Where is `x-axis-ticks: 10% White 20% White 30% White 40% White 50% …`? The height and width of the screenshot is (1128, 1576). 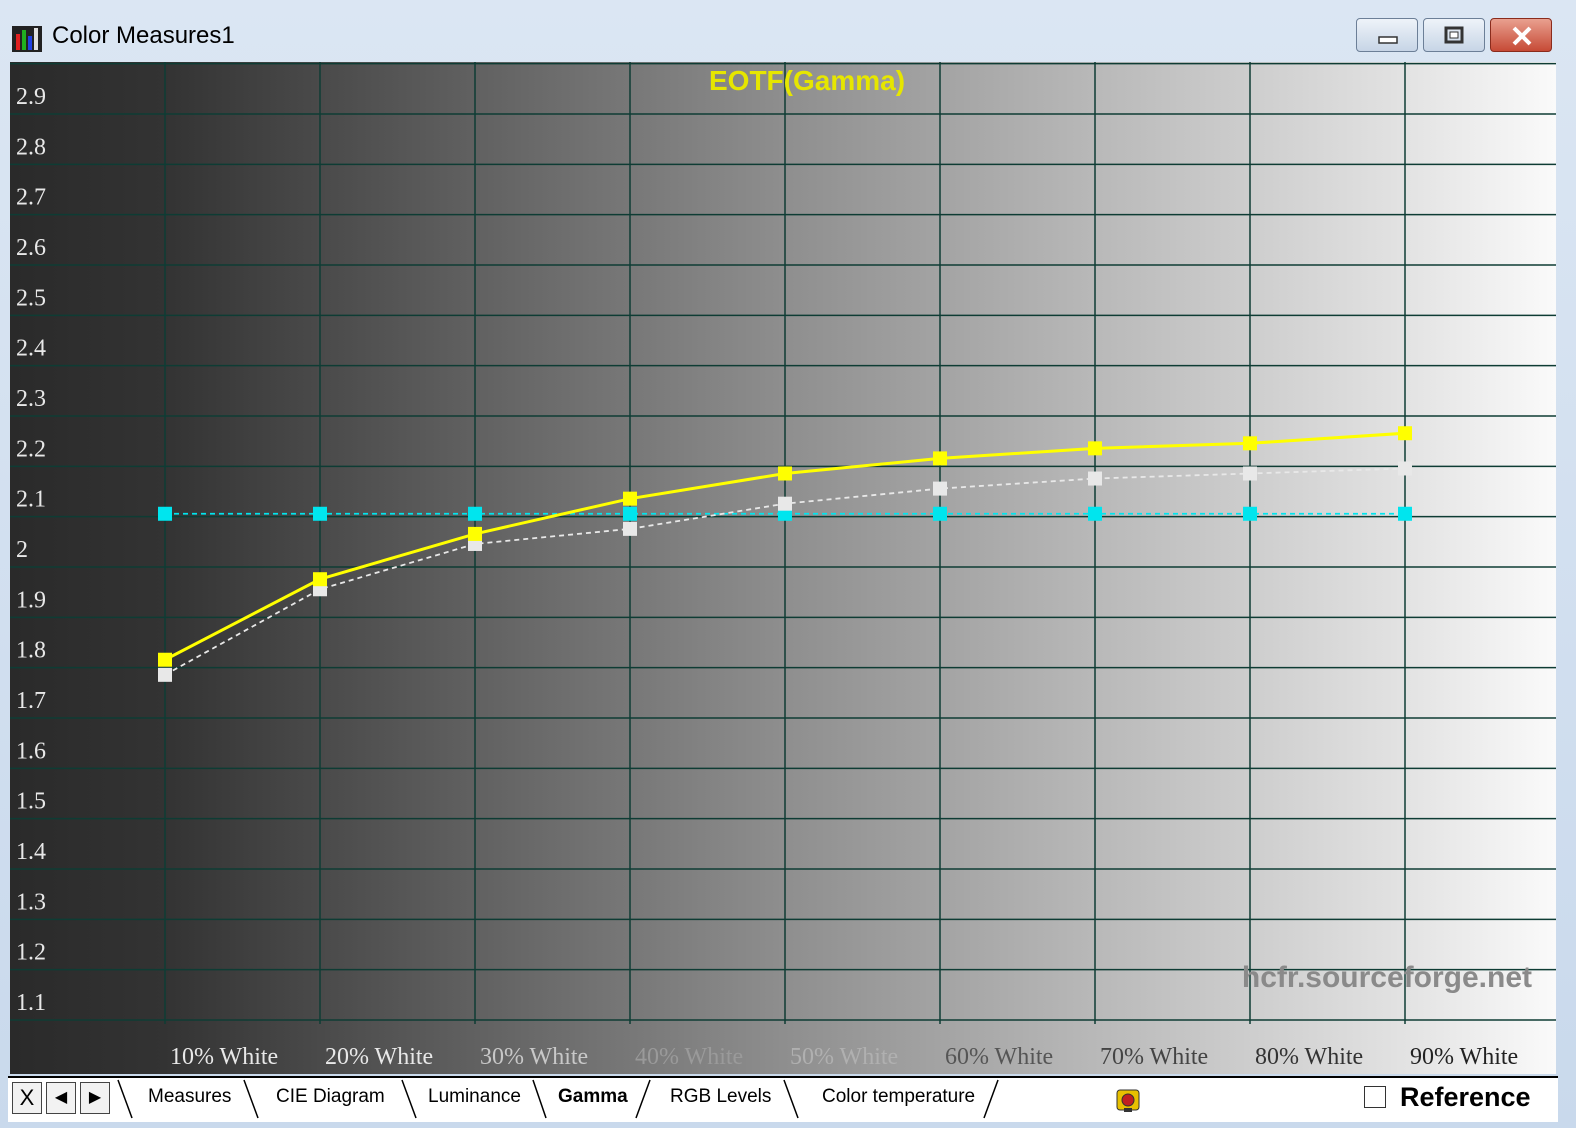
x-axis-ticks: 10% White 20% White 30% White 40% White 50% … is located at coordinates (844, 1057).